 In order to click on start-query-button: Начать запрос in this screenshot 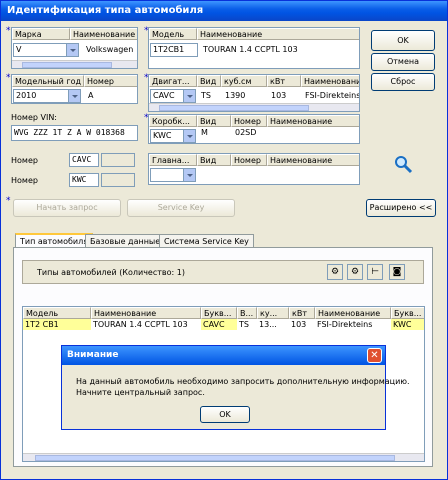, I will do `click(67, 208)`.